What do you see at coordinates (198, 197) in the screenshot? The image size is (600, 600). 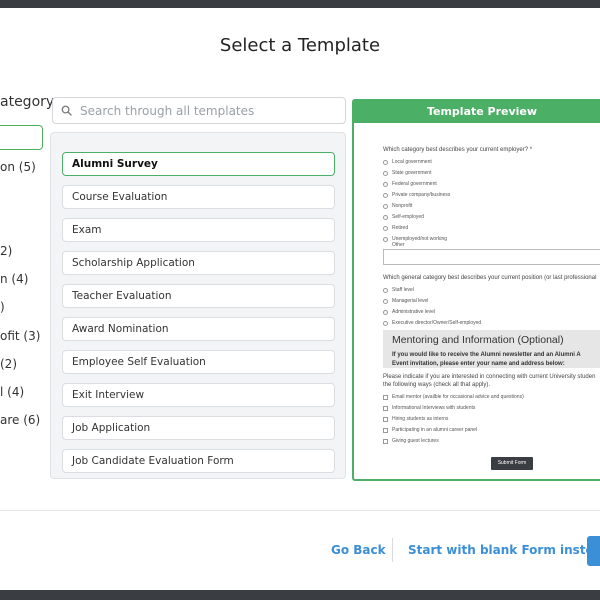 I see `template-item-course-evaluation: Course Evaluation` at bounding box center [198, 197].